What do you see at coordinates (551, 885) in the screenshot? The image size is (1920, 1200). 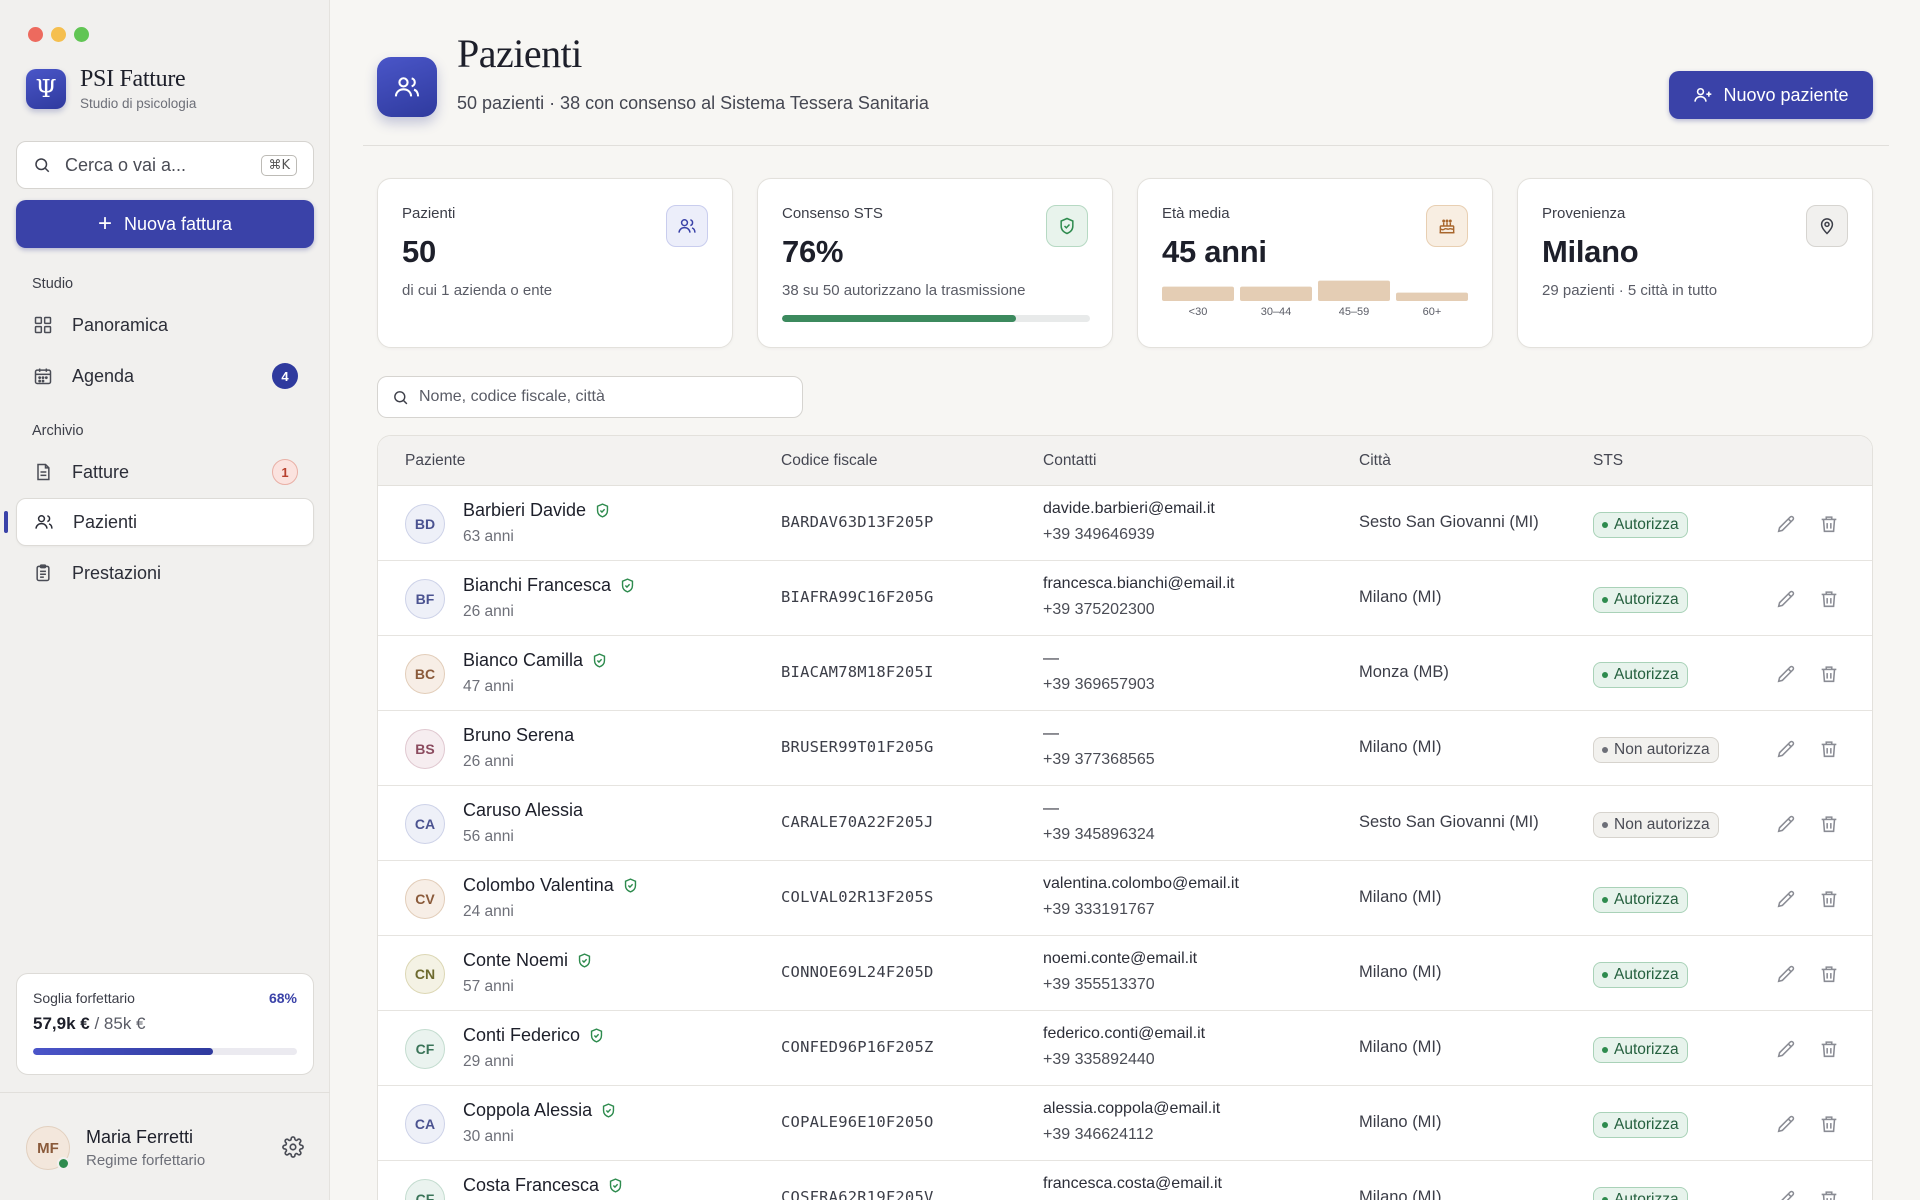 I see `patient-name-cell: Colombo Valentina` at bounding box center [551, 885].